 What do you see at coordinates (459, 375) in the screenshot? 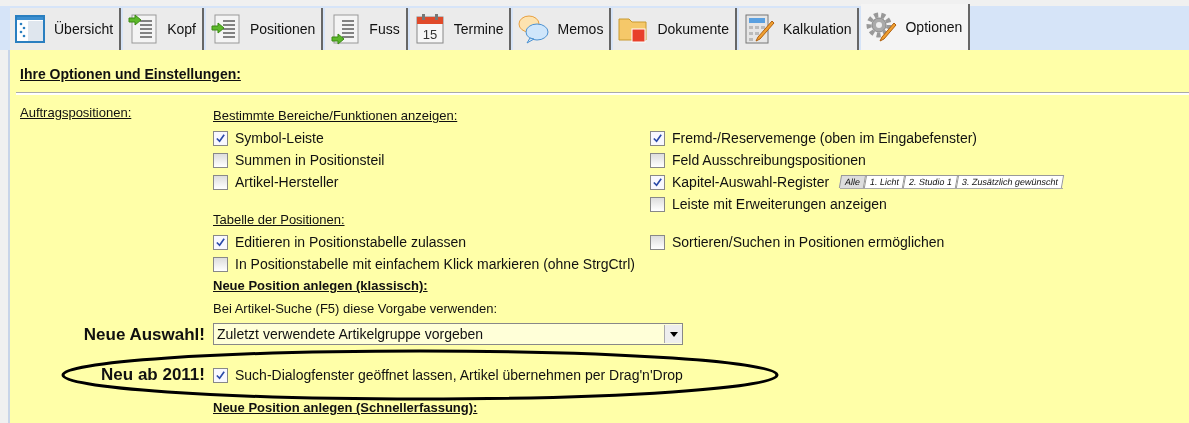
I see `checkbox-label: Such-Dialogfenster geöffnet lassen, Artikel übernehmen per Drag'n'Drop` at bounding box center [459, 375].